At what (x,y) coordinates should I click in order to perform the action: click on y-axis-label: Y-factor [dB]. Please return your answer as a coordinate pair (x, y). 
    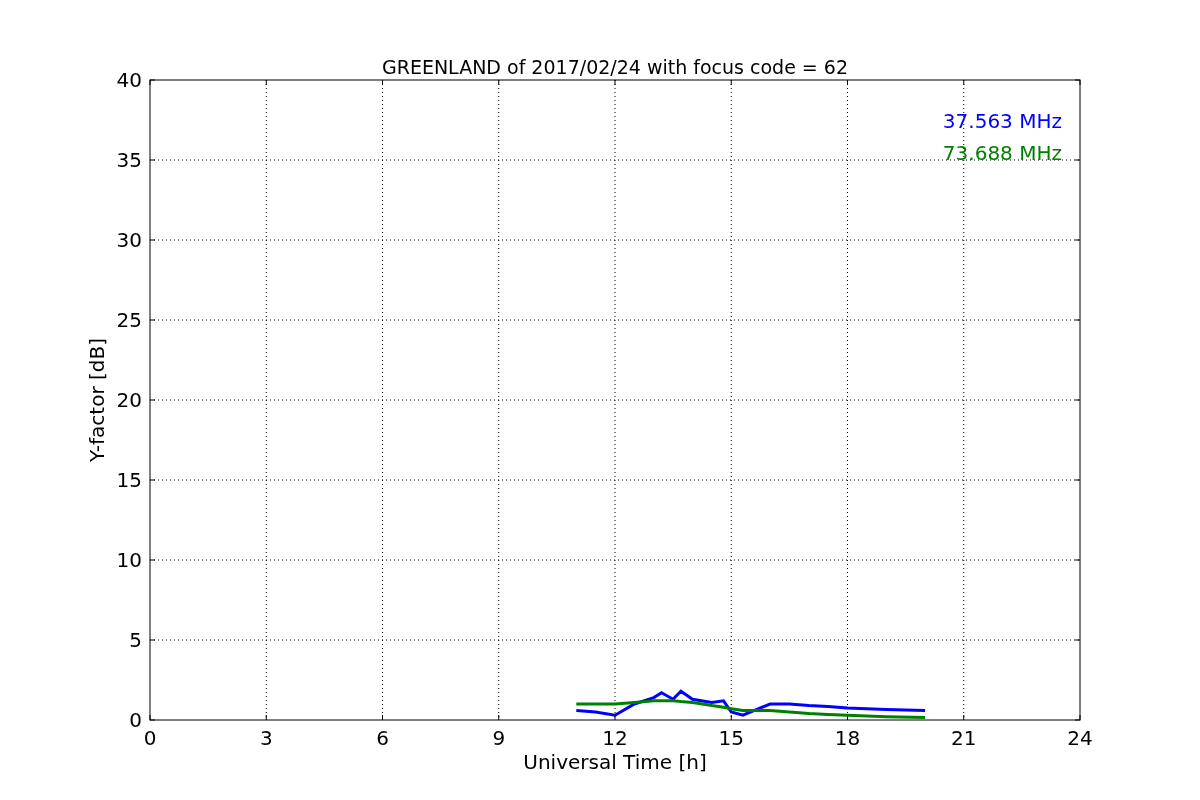
    Looking at the image, I should click on (97, 400).